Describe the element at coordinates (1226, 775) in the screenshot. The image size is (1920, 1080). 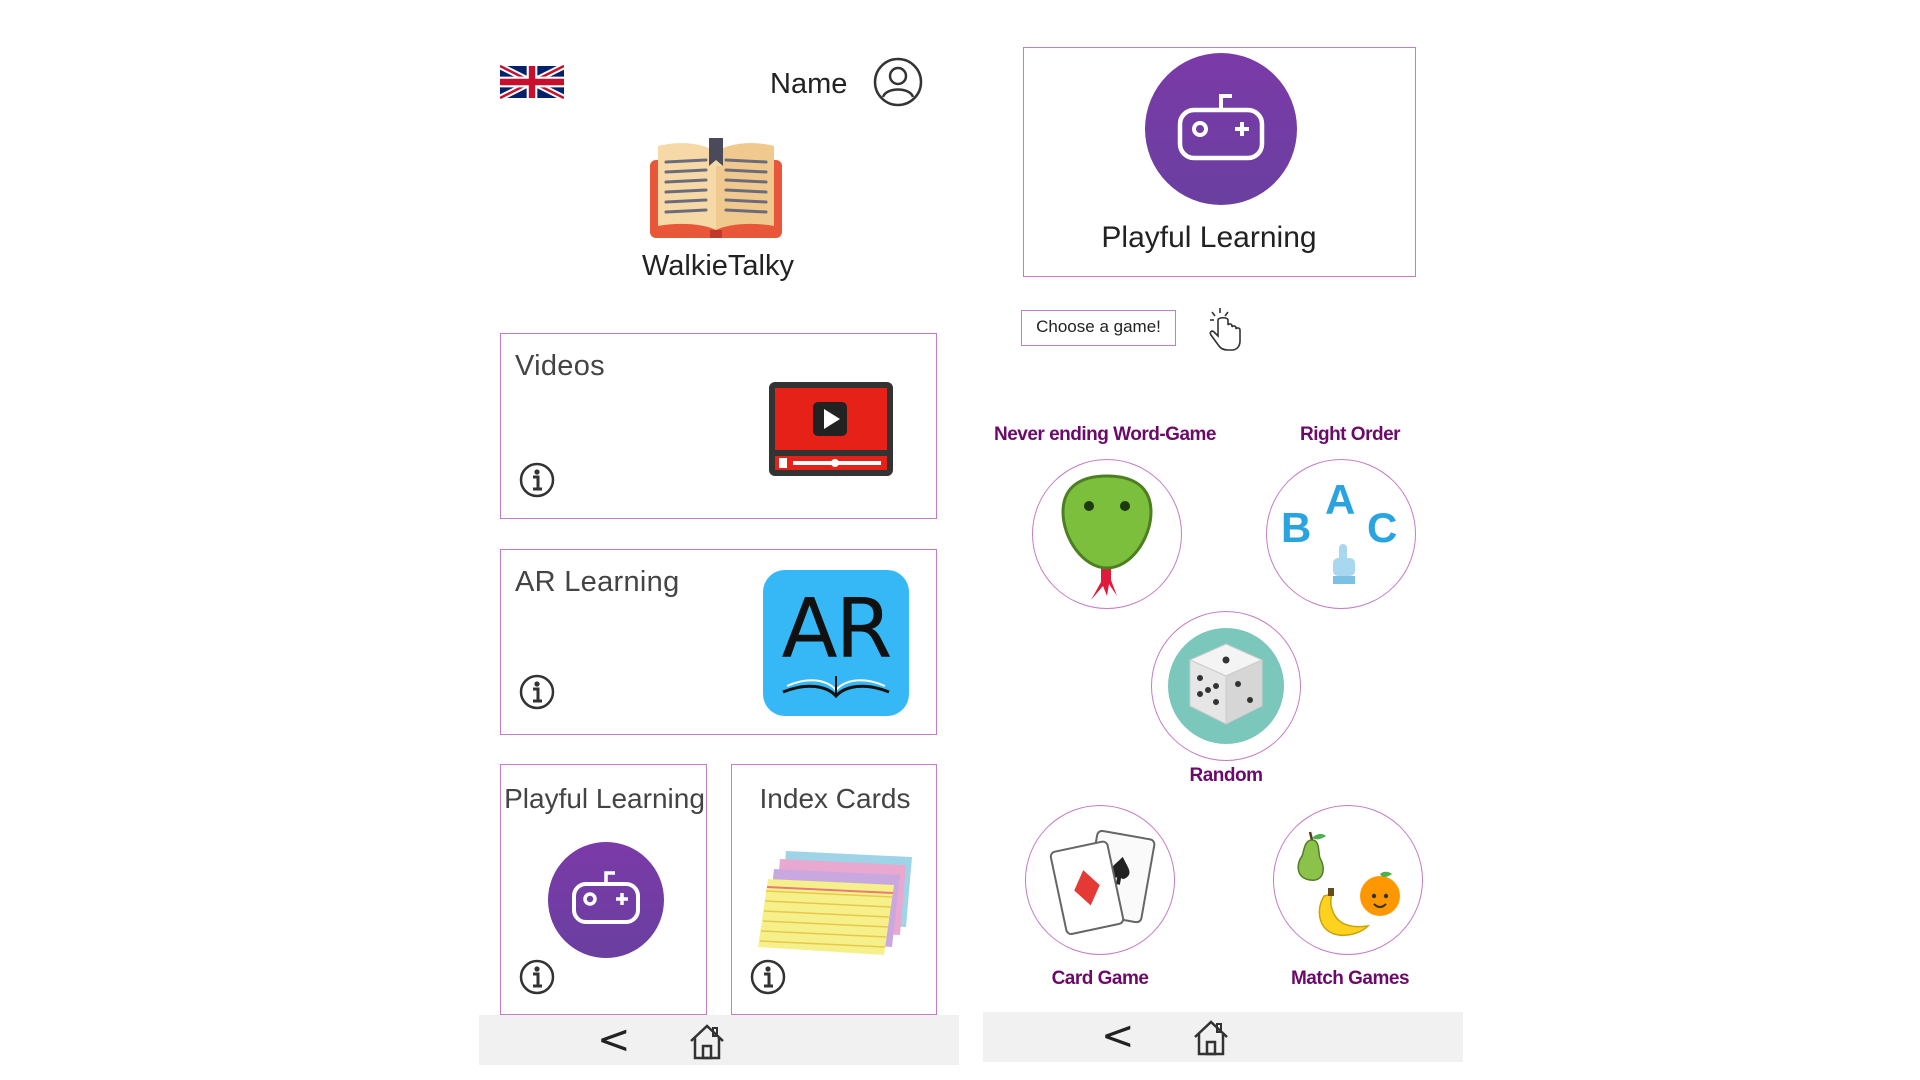
I see `random-label: Random` at that location.